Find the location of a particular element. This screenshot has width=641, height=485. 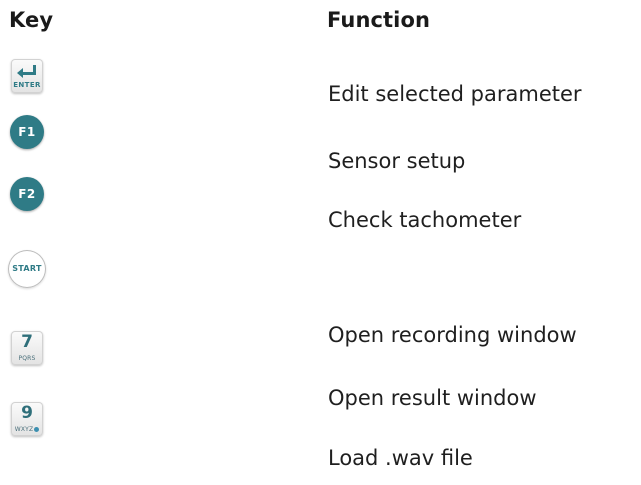

wave-file-icon is located at coordinates (37, 429).